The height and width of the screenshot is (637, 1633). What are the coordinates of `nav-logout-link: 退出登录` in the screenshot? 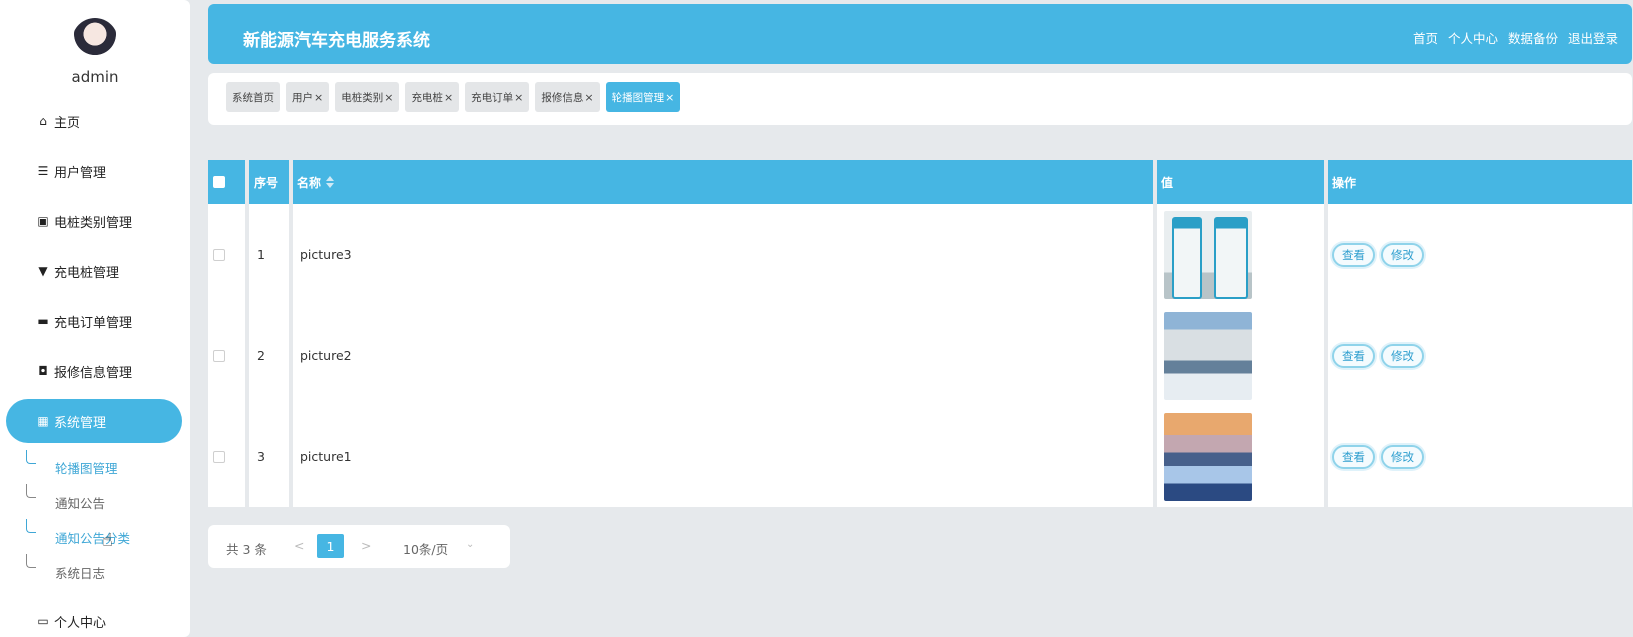 It's located at (1593, 37).